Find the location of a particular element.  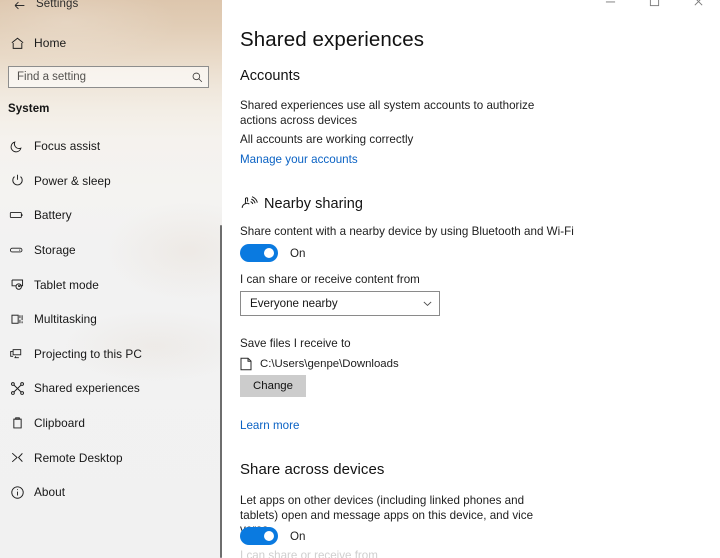

share-source-dropdown: Everyone nearby is located at coordinates (340, 303).